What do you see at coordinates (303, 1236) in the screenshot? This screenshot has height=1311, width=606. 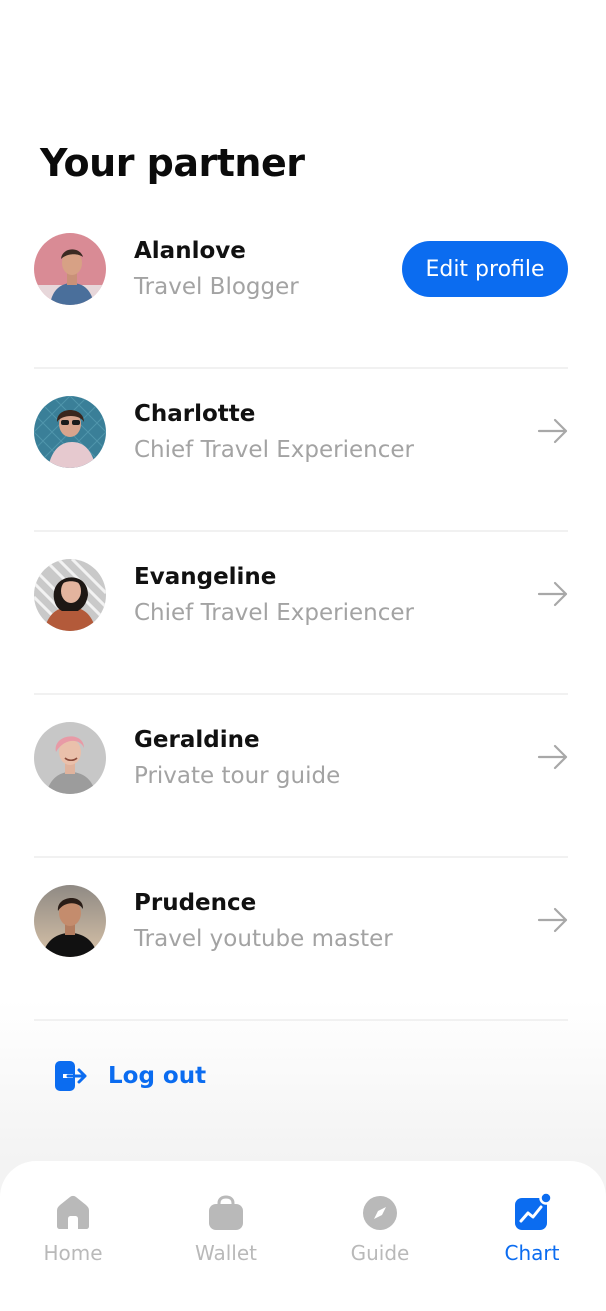 I see `tab-bar: Home Wallet Guide Chart` at bounding box center [303, 1236].